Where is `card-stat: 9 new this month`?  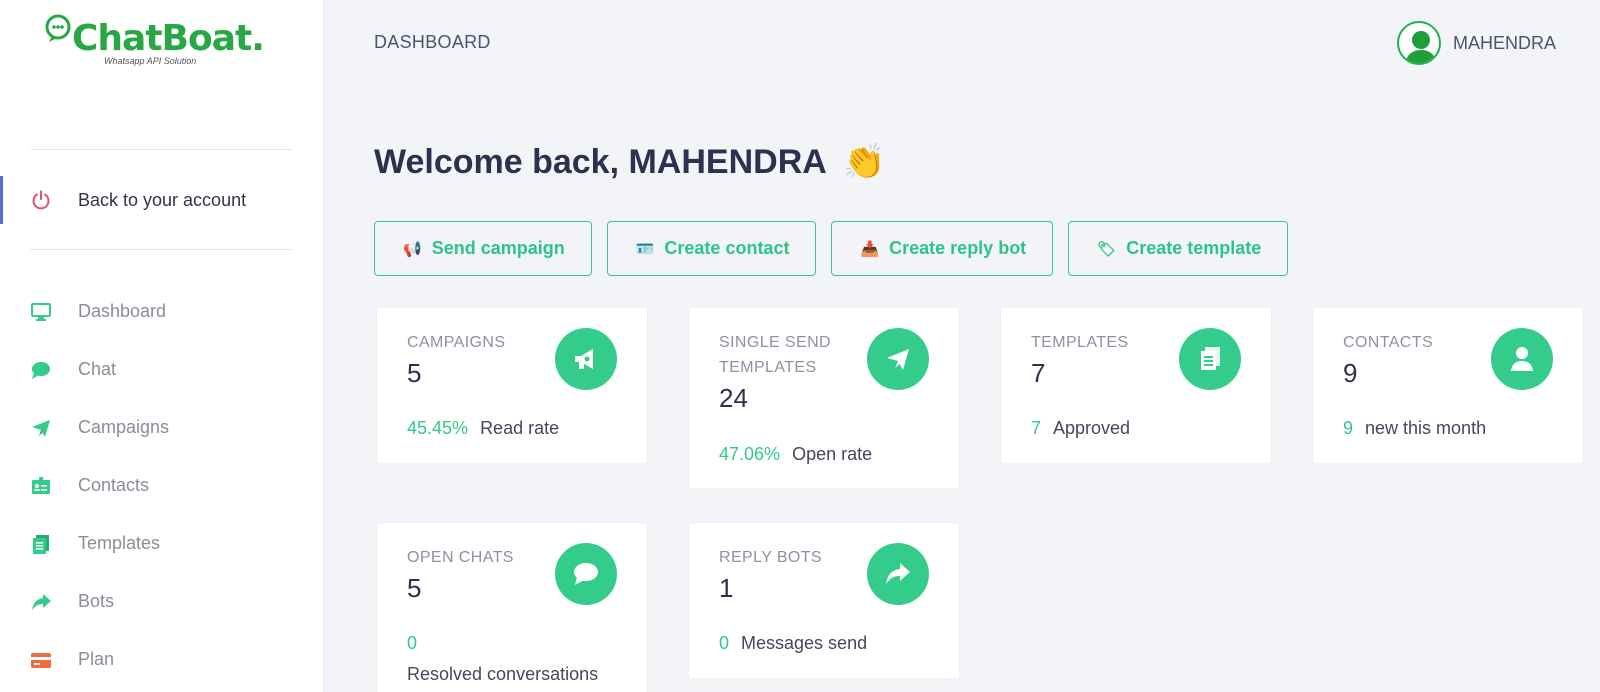
card-stat: 9 new this month is located at coordinates (1414, 428).